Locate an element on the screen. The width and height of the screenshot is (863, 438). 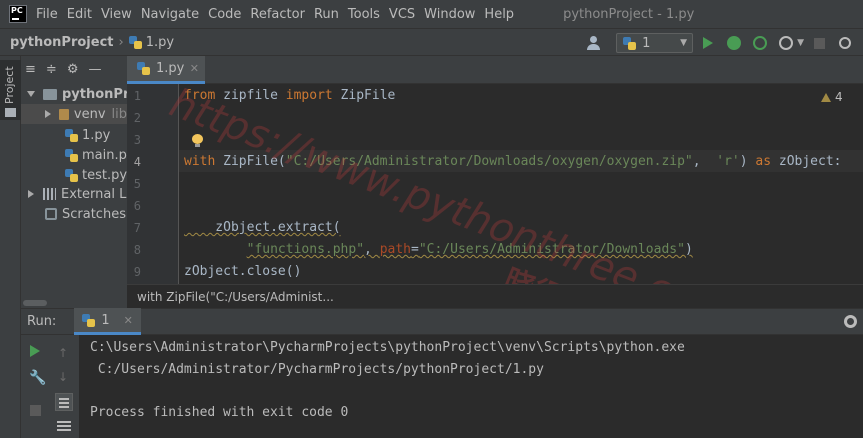
arrow-down-icon: ↓ is located at coordinates (63, 377).